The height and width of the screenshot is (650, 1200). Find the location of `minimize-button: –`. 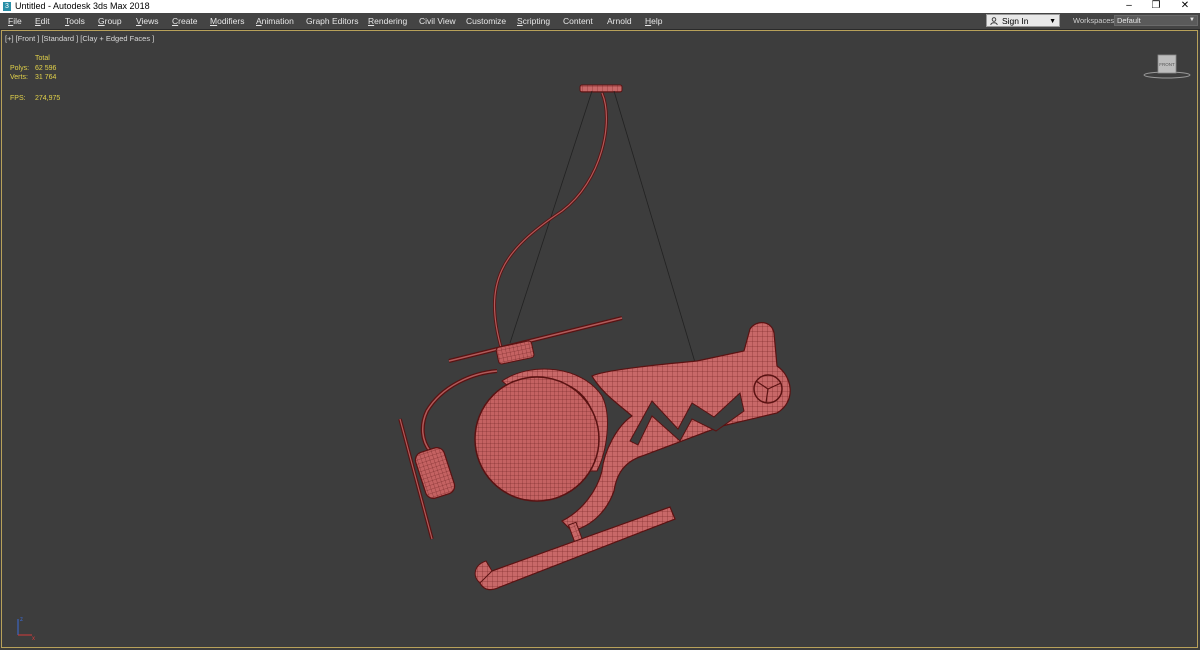

minimize-button: – is located at coordinates (1129, 6).